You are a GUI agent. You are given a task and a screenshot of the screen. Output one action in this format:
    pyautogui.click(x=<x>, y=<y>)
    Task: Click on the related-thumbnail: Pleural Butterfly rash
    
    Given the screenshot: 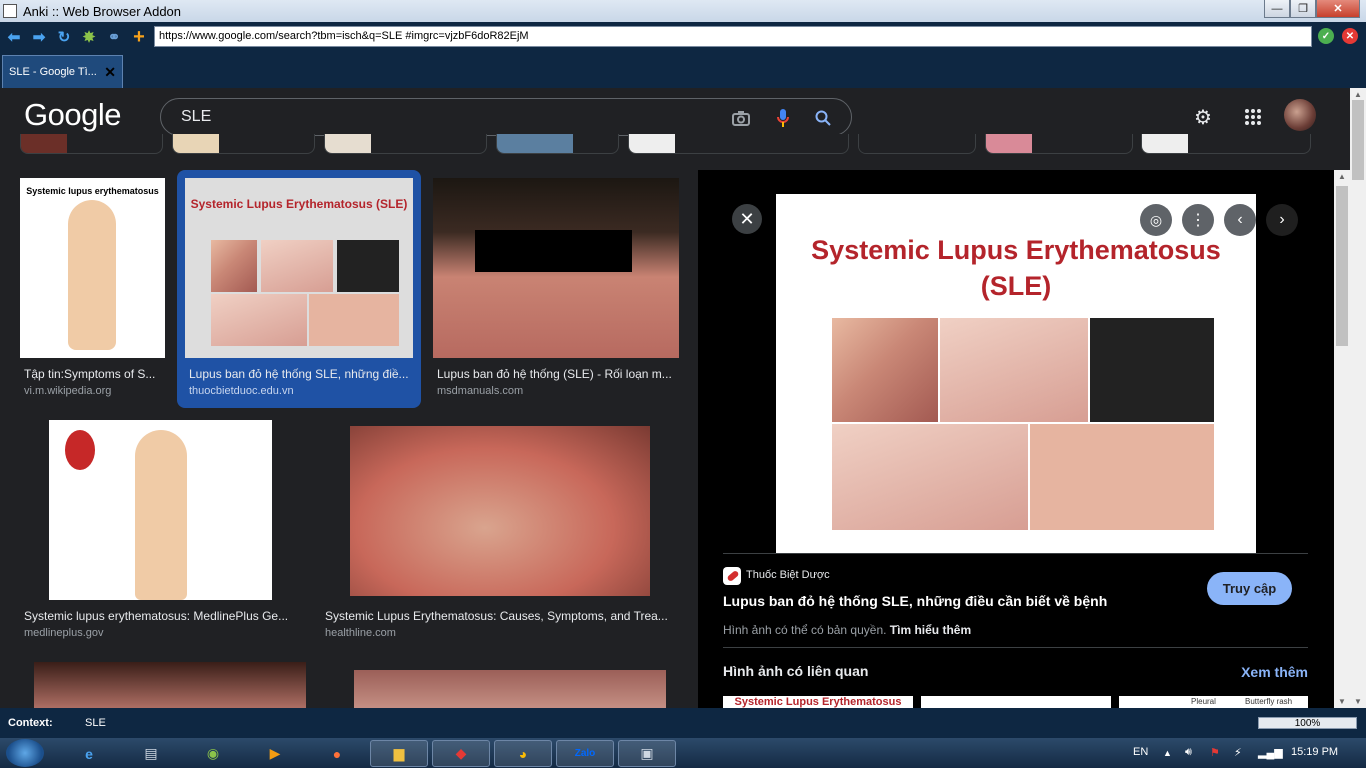 What is the action you would take?
    pyautogui.click(x=1213, y=702)
    